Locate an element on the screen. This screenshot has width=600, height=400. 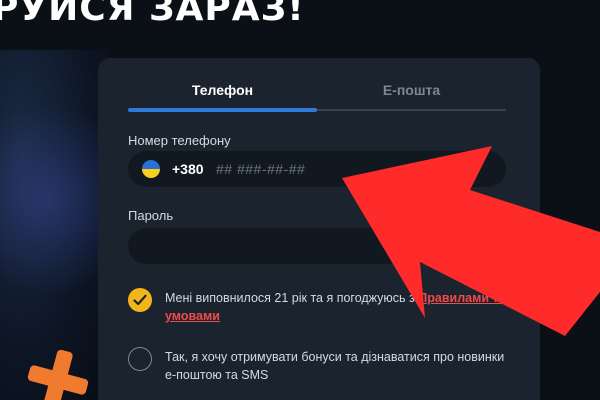
password-label: Пароль is located at coordinates (151, 215).